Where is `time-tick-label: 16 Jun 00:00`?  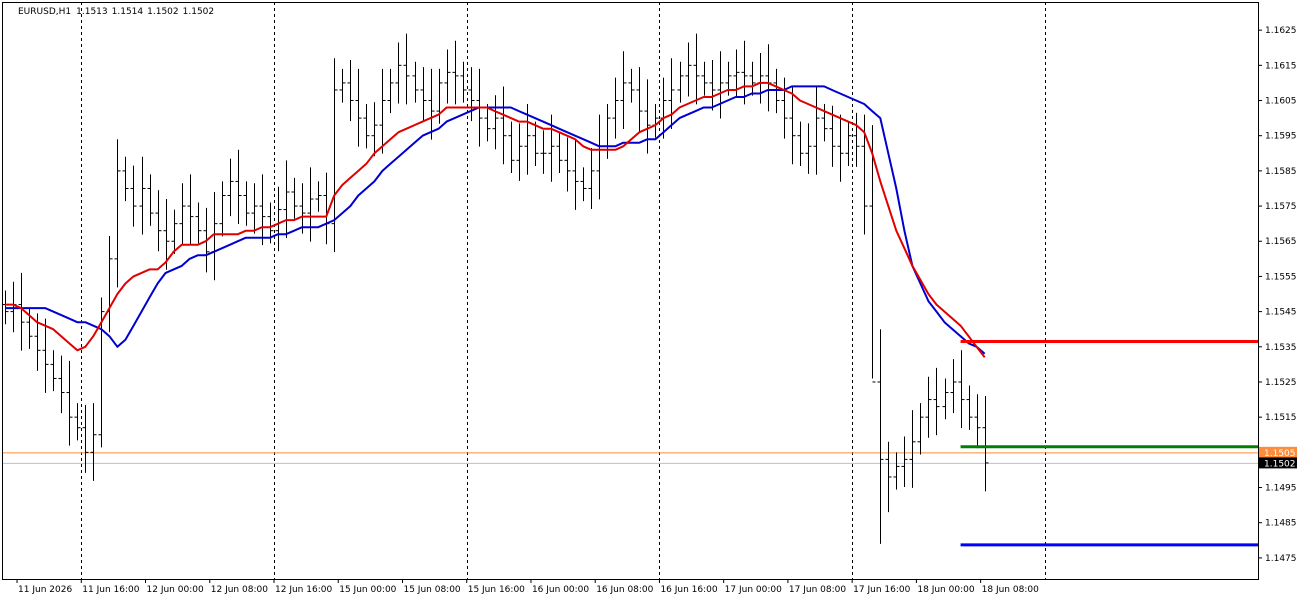
time-tick-label: 16 Jun 00:00 is located at coordinates (560, 590).